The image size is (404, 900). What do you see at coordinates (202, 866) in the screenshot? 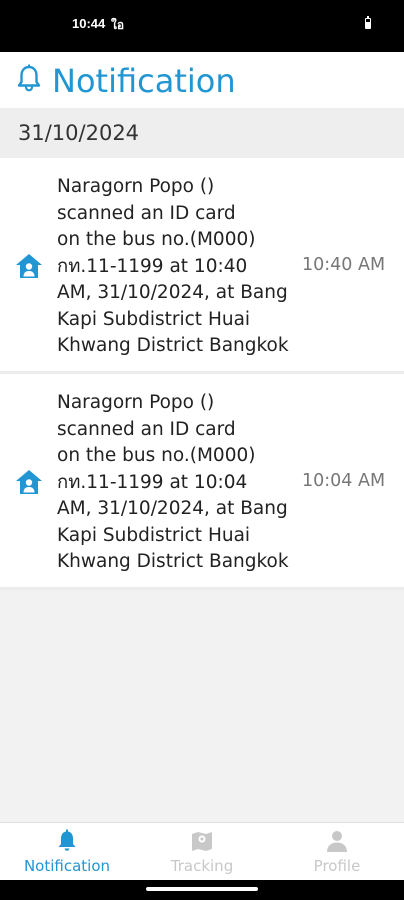
I see `nav-label: Tracking` at bounding box center [202, 866].